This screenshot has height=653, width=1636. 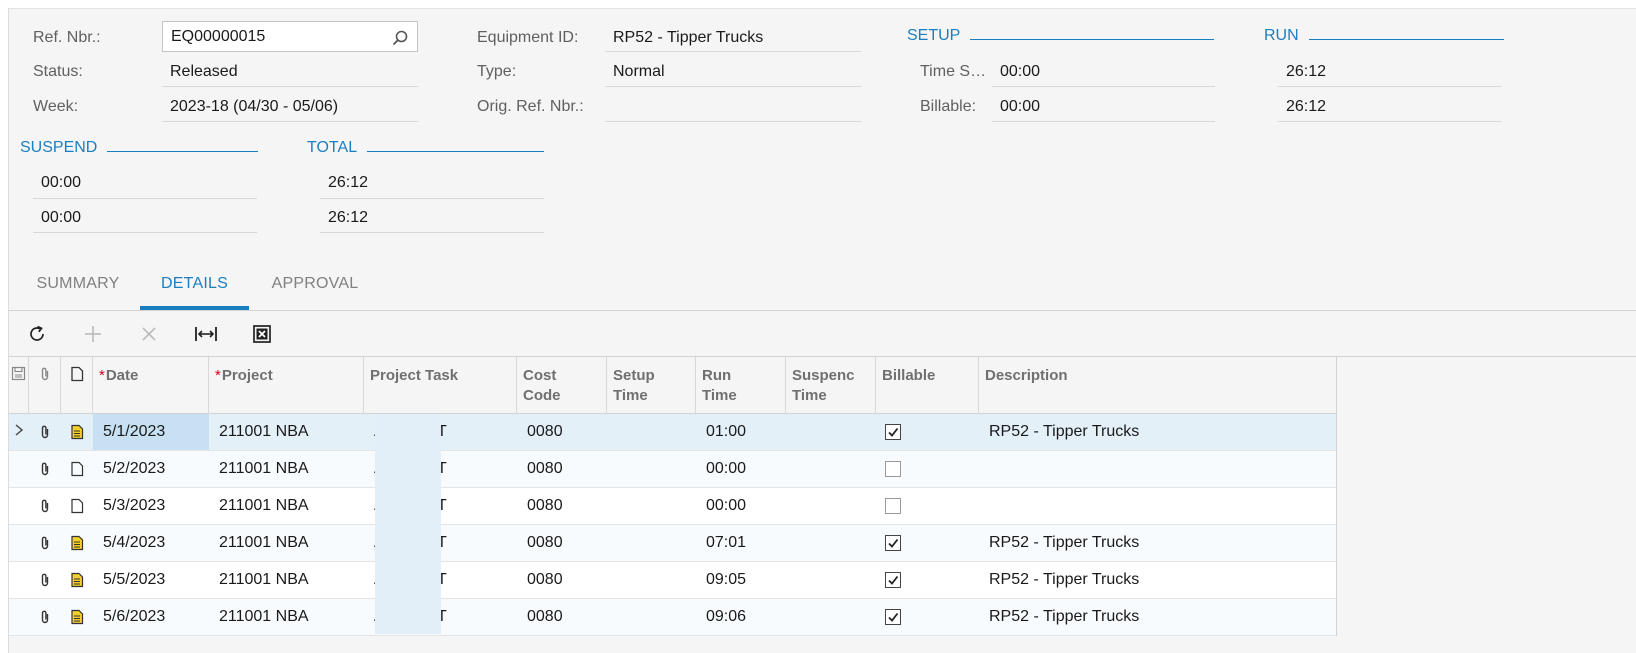 What do you see at coordinates (290, 36) in the screenshot?
I see `ref-nbr-field: EQ00000015` at bounding box center [290, 36].